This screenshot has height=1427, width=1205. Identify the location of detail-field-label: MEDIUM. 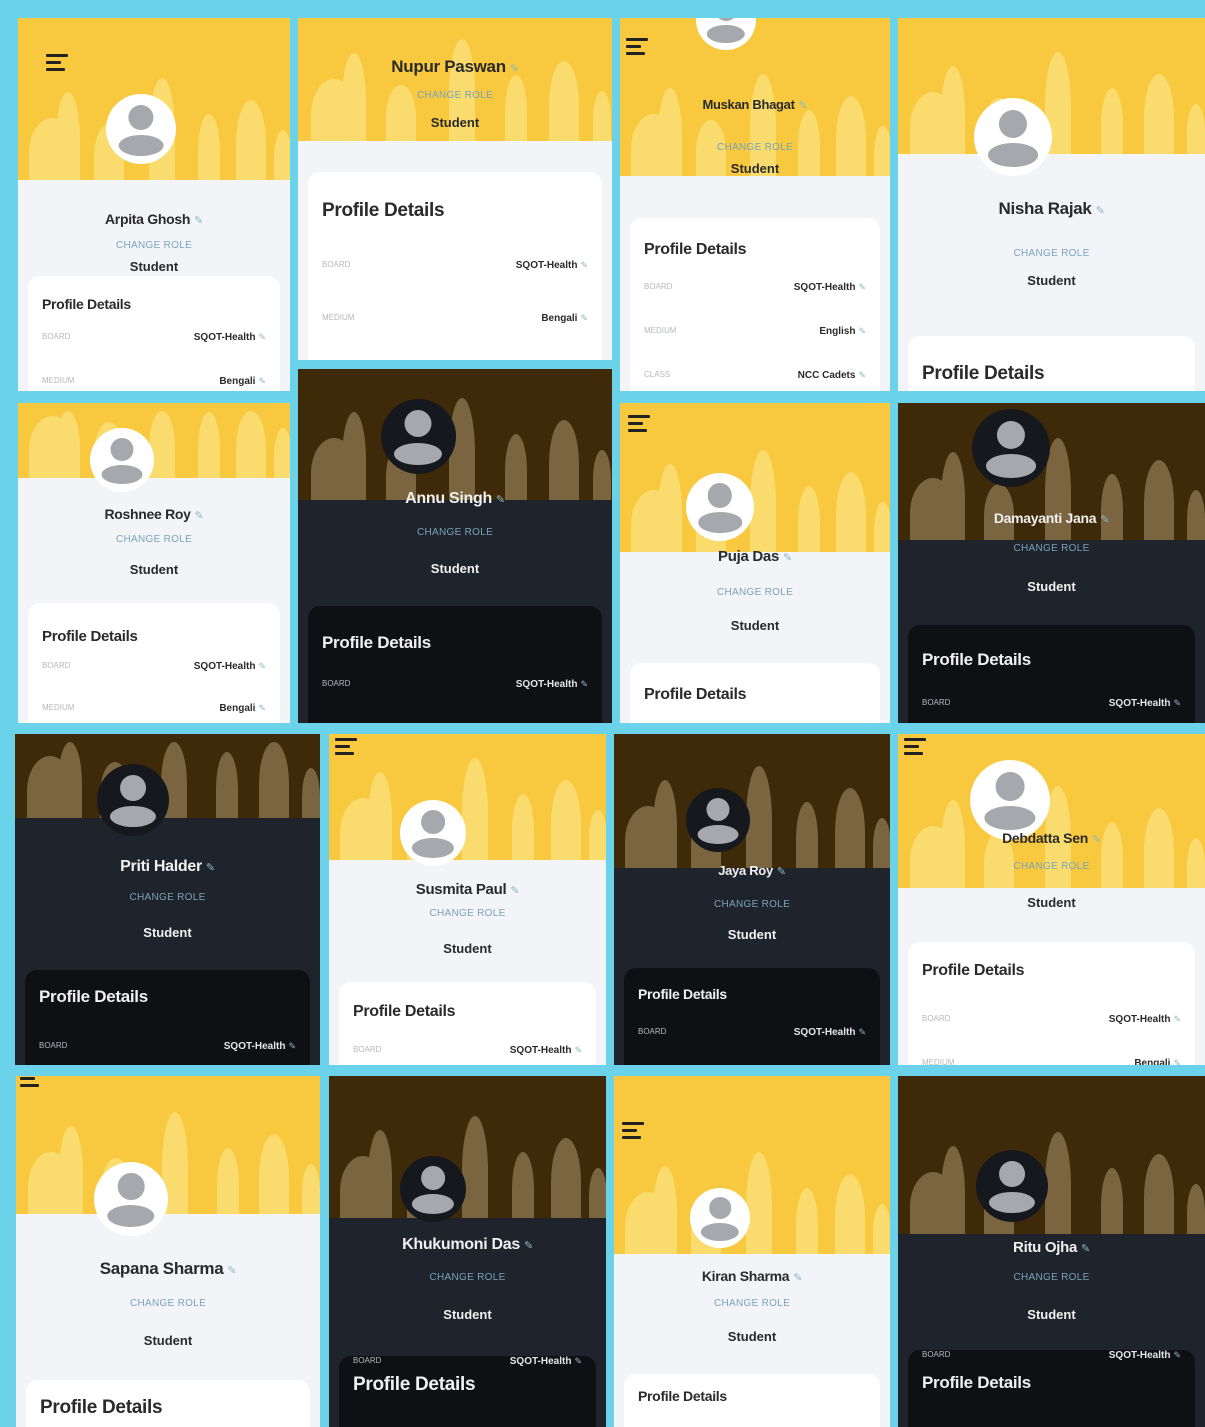
(58, 380).